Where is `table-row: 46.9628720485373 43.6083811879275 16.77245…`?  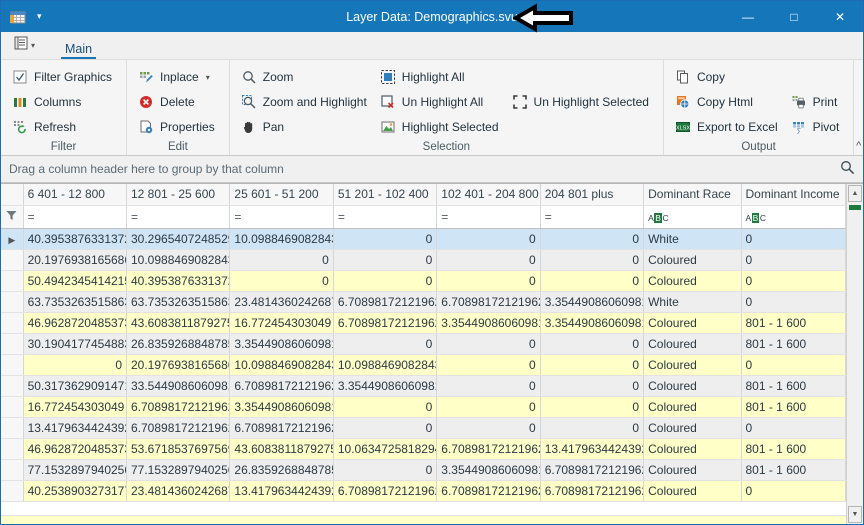
table-row: 46.9628720485373 43.6083811879275 16.77245… is located at coordinates (423, 323).